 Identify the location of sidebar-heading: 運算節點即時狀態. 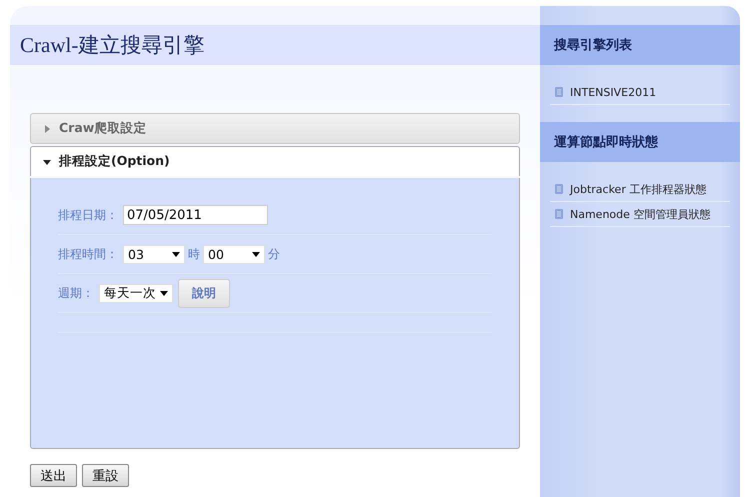
(640, 142).